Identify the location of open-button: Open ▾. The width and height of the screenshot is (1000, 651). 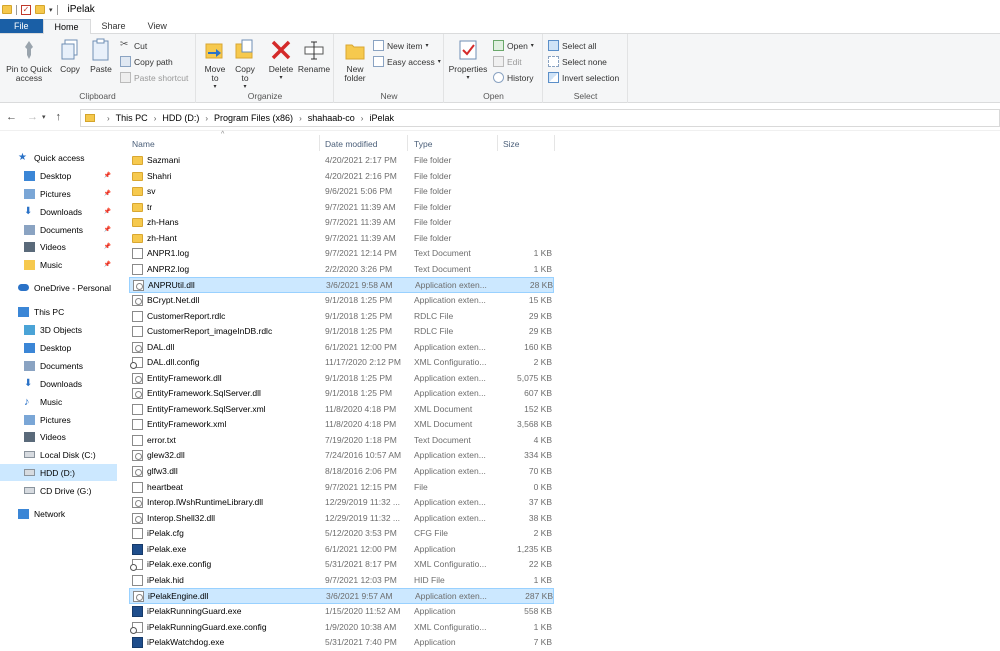
(513, 45).